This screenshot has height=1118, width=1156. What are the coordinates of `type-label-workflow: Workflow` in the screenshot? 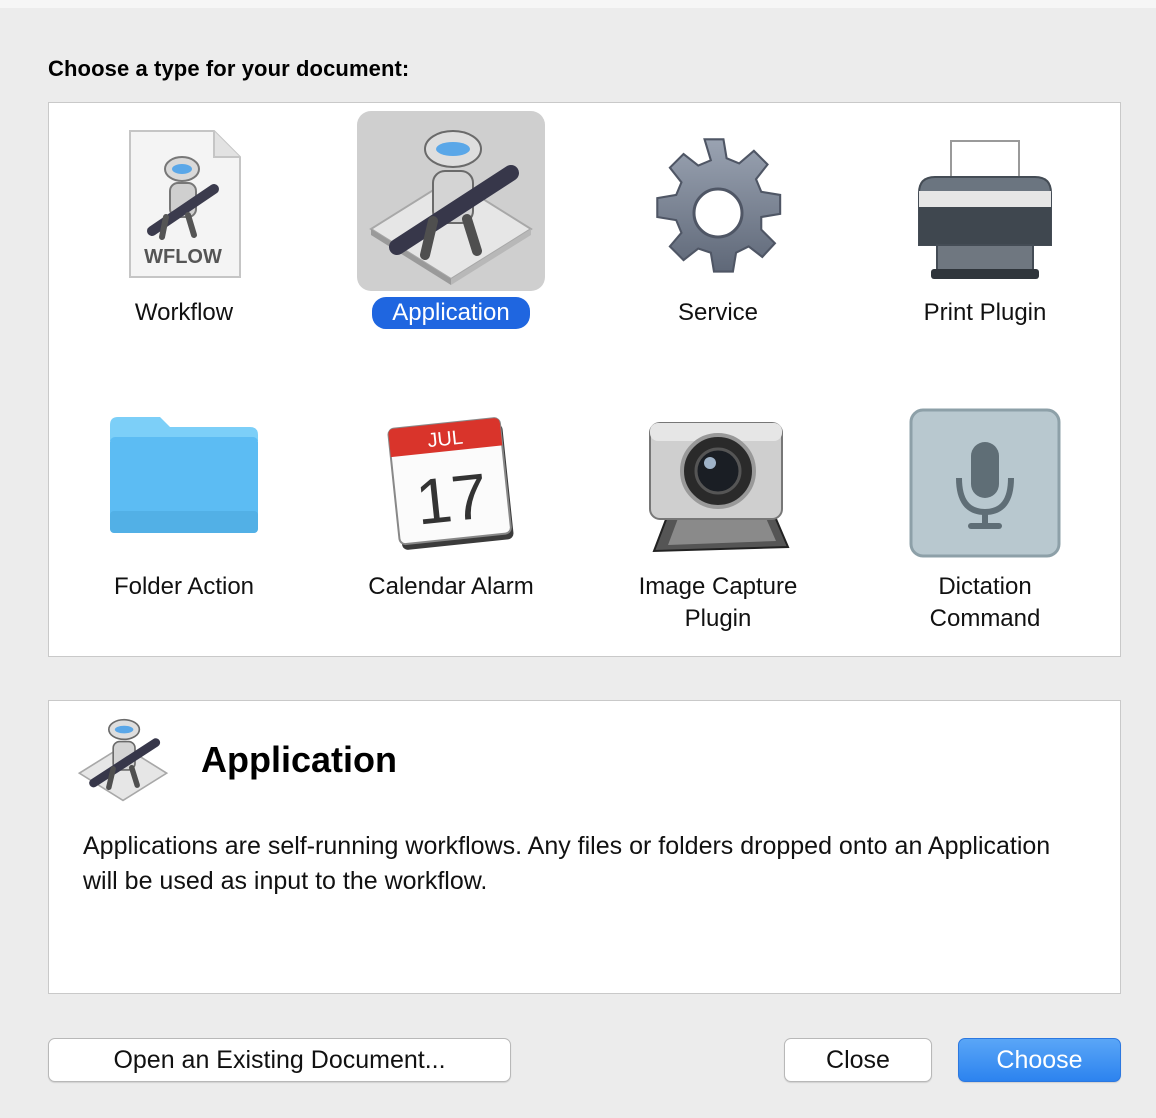 It's located at (184, 312).